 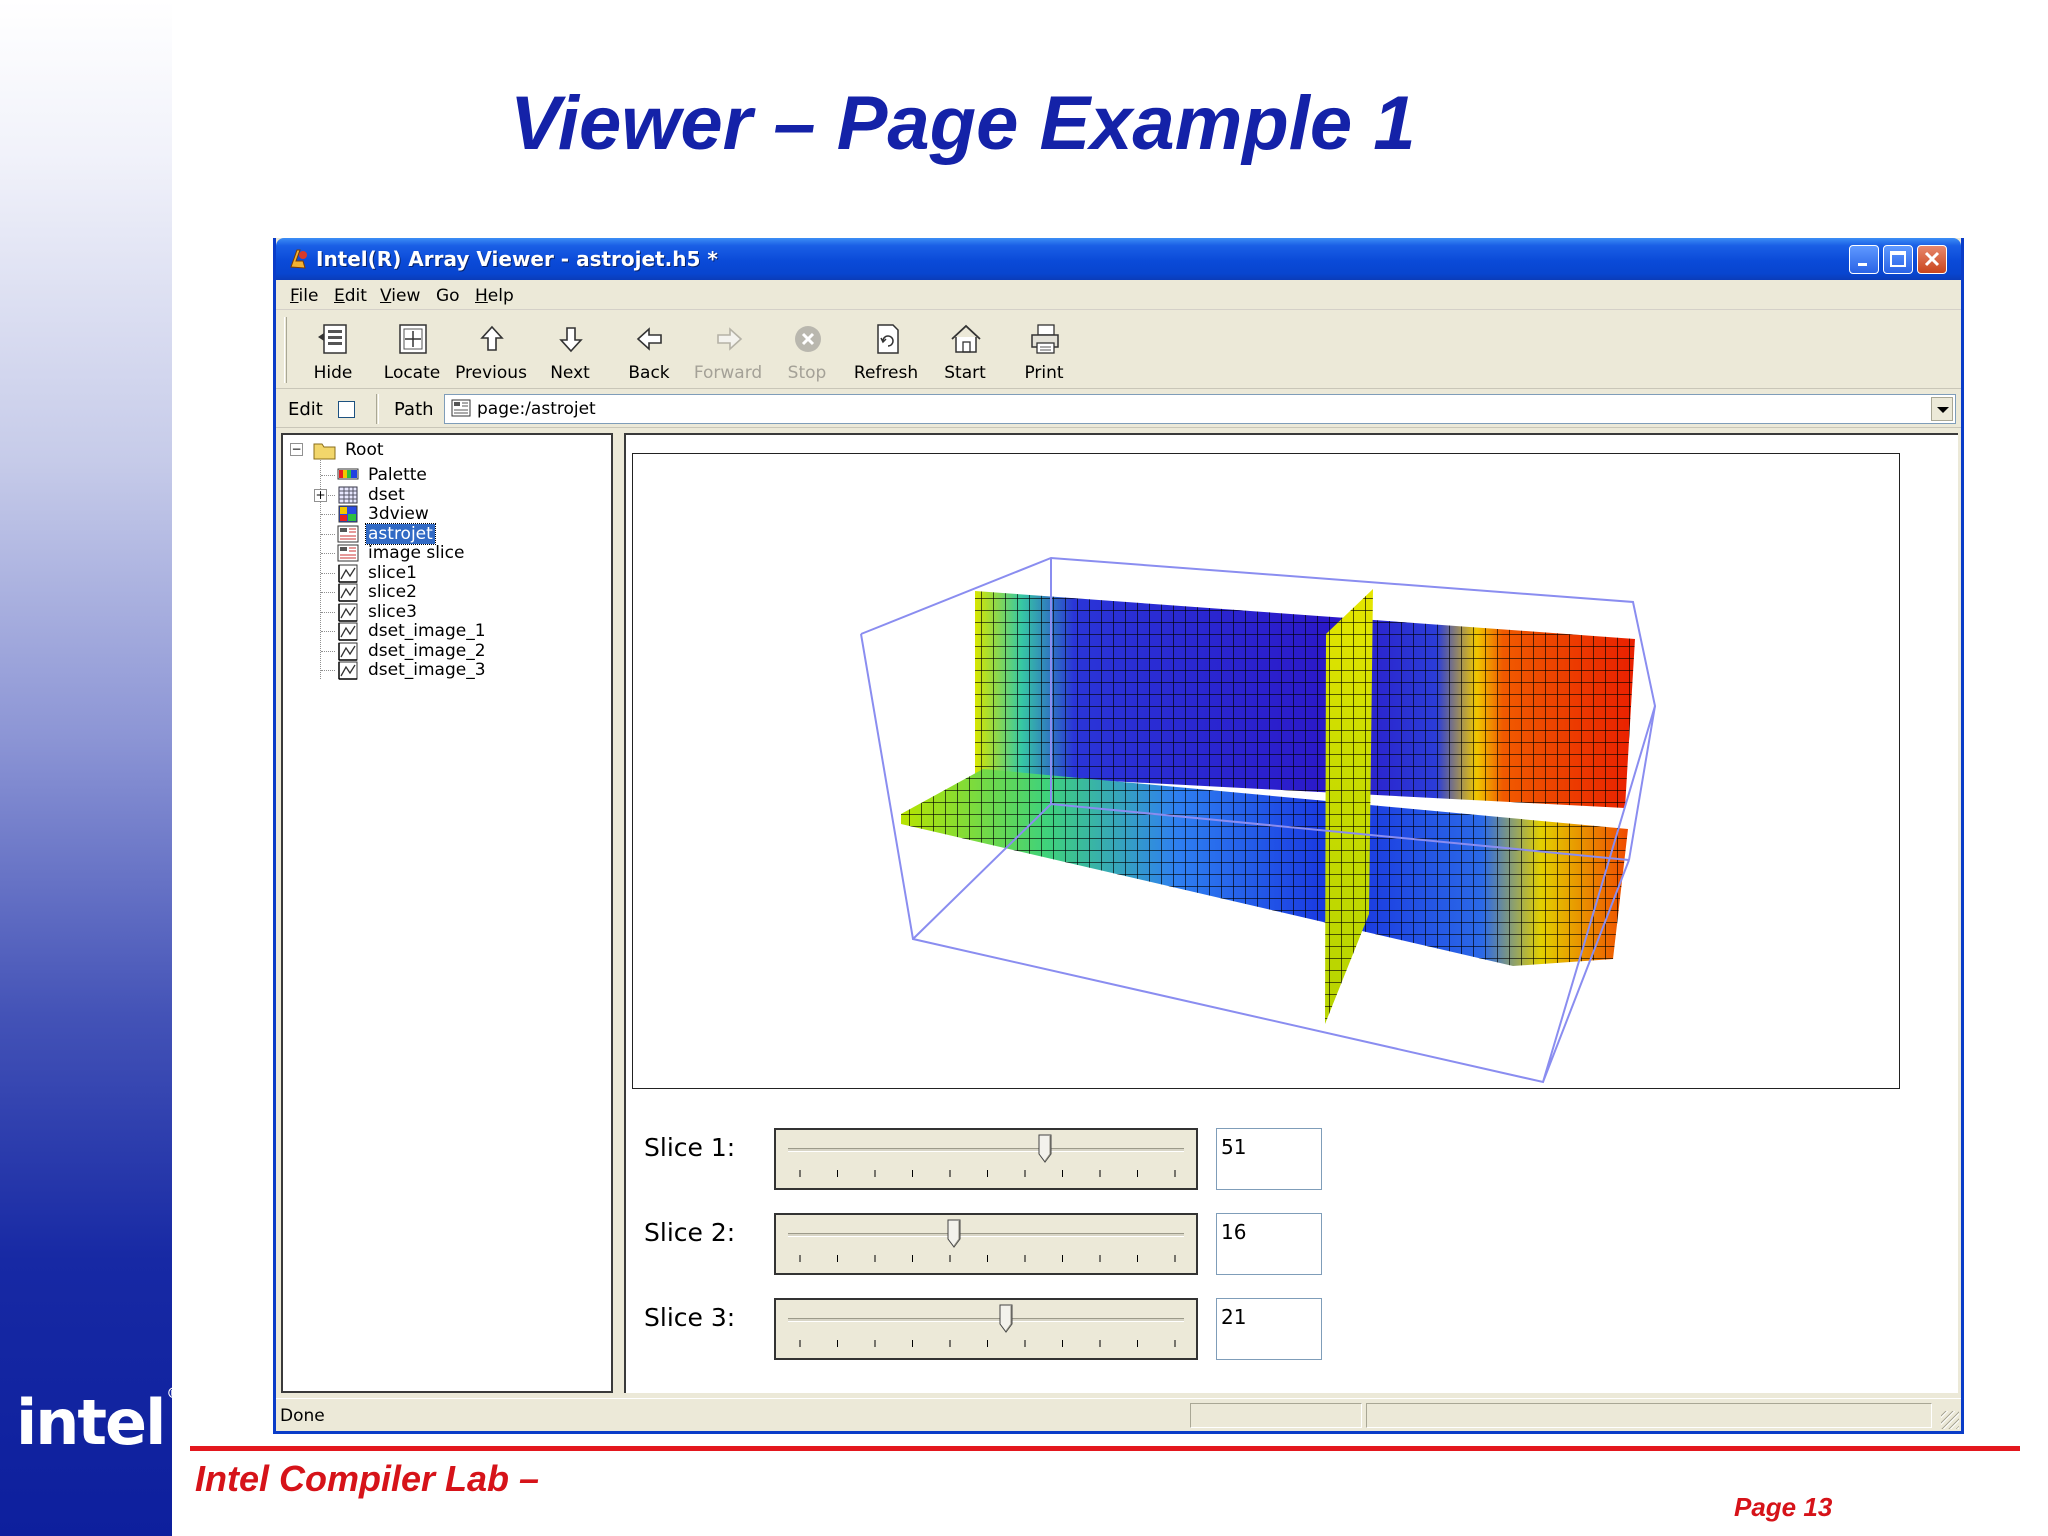 I want to click on menu-help: Help, so click(x=494, y=296).